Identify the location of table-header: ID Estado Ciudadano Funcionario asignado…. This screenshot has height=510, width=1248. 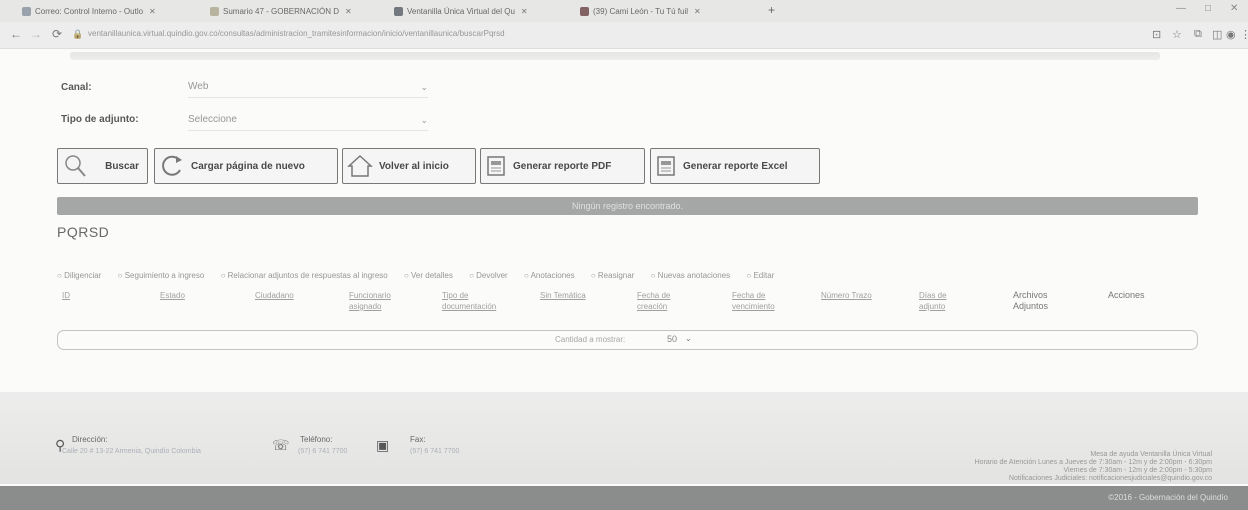
(627, 304).